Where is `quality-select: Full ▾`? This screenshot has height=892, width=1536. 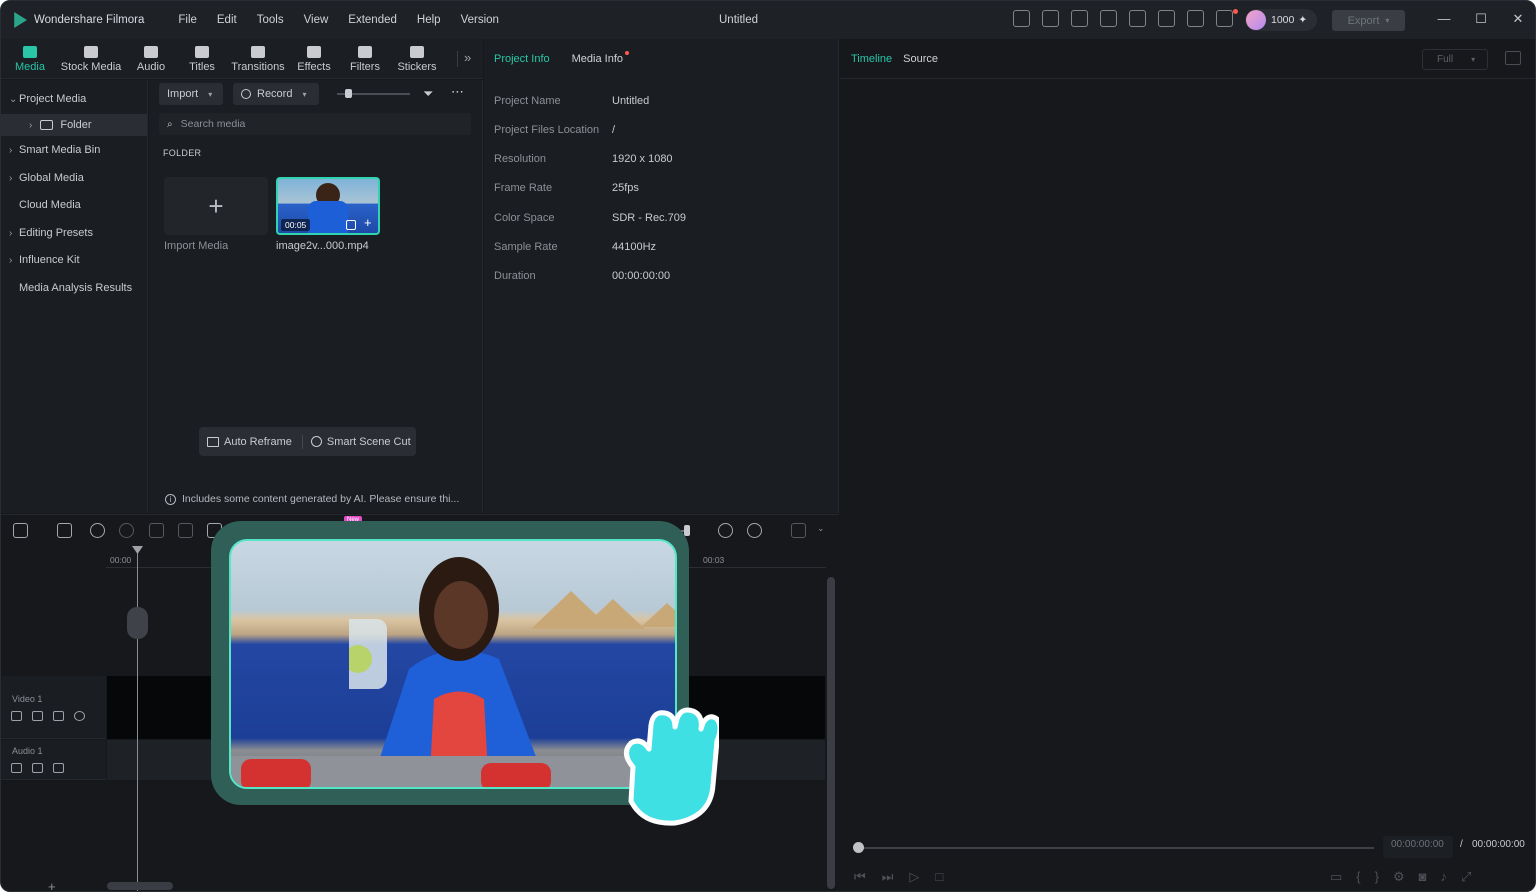
quality-select: Full ▾ is located at coordinates (1455, 59).